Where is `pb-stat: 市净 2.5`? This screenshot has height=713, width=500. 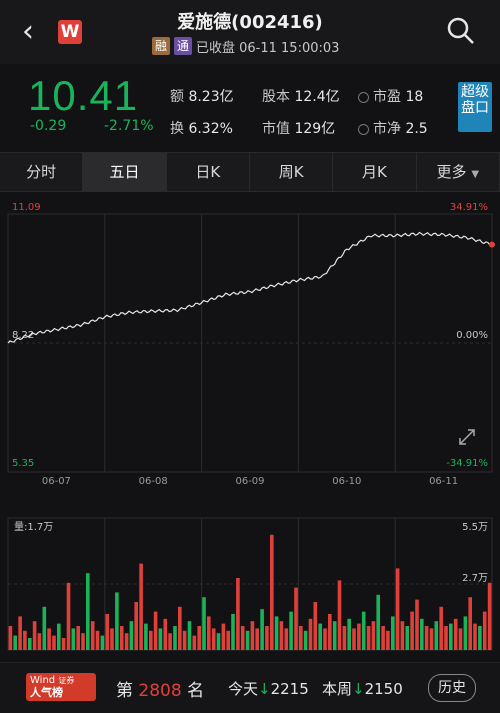 pb-stat: 市净 2.5 is located at coordinates (393, 128).